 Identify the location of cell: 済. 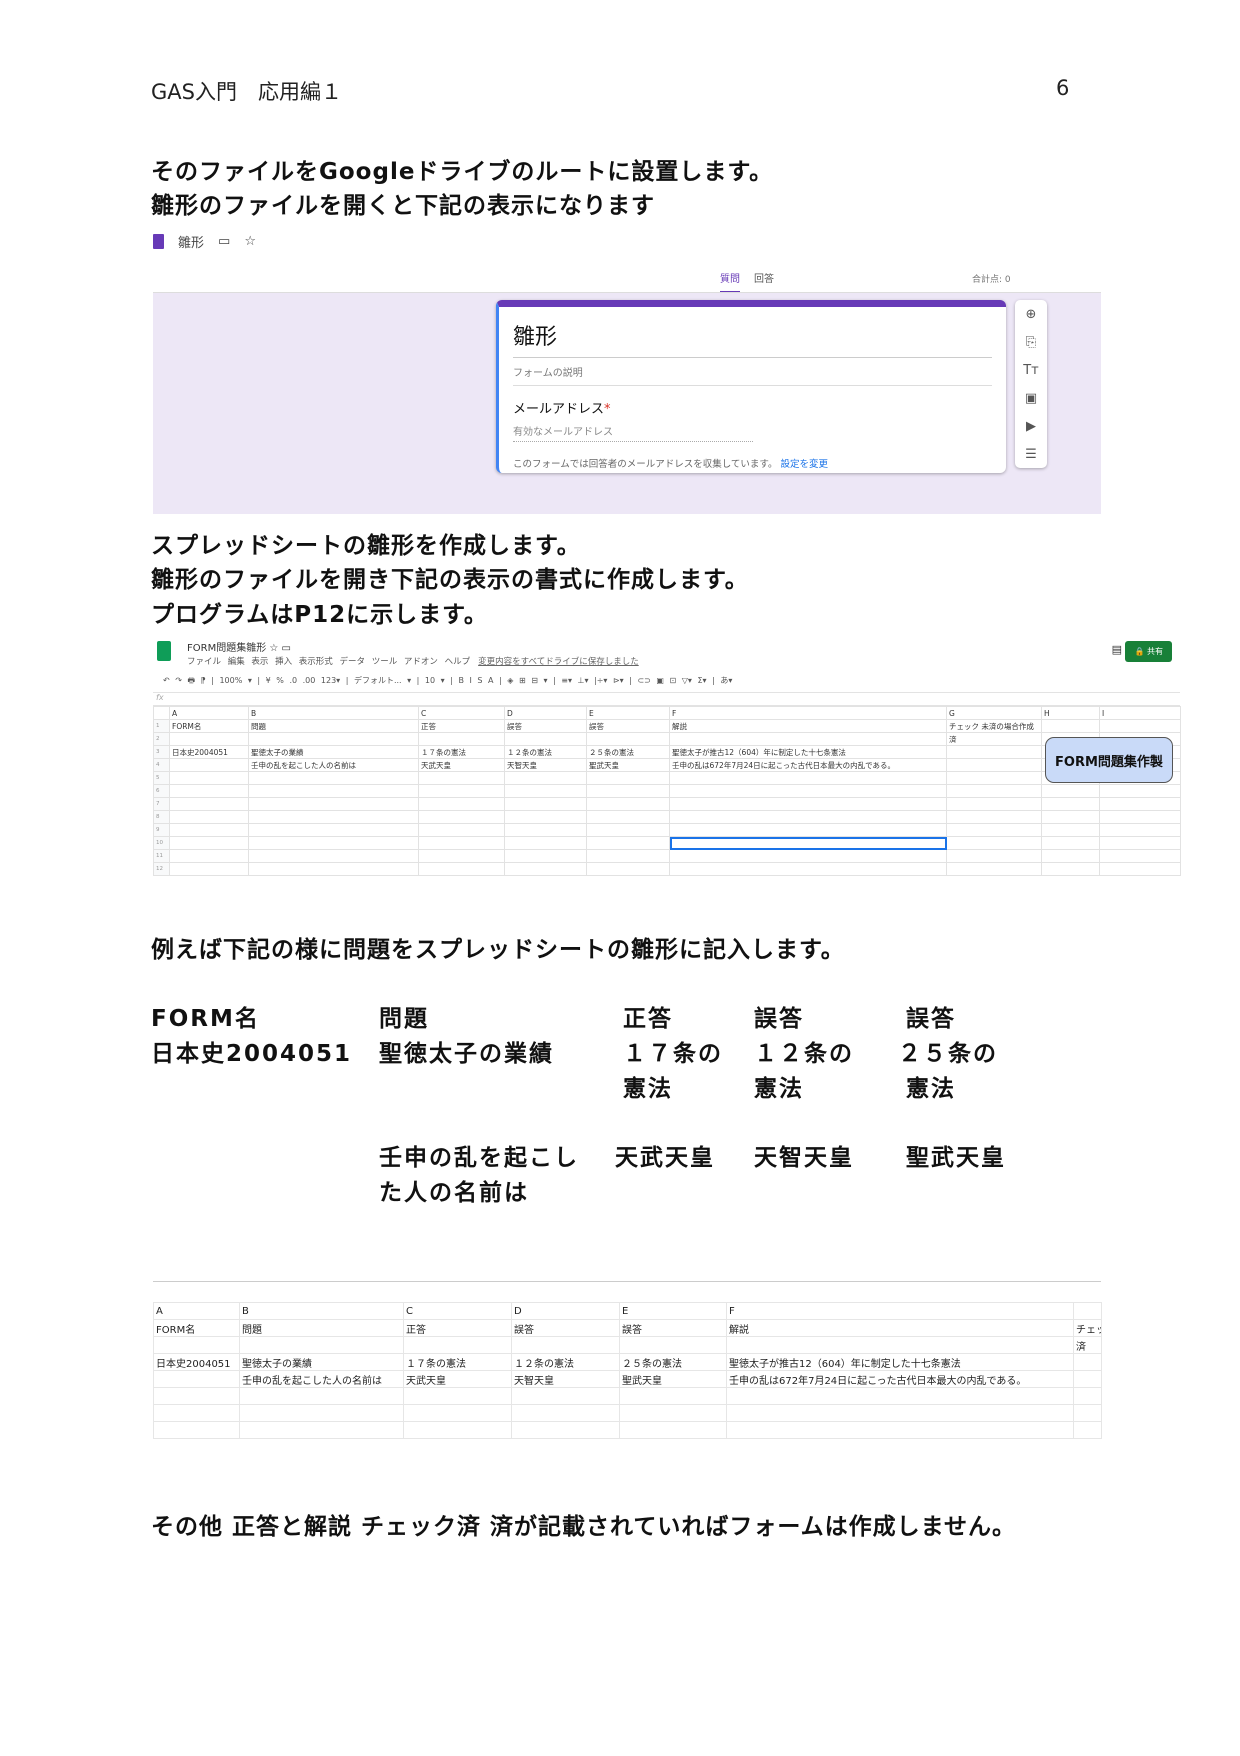
(994, 739).